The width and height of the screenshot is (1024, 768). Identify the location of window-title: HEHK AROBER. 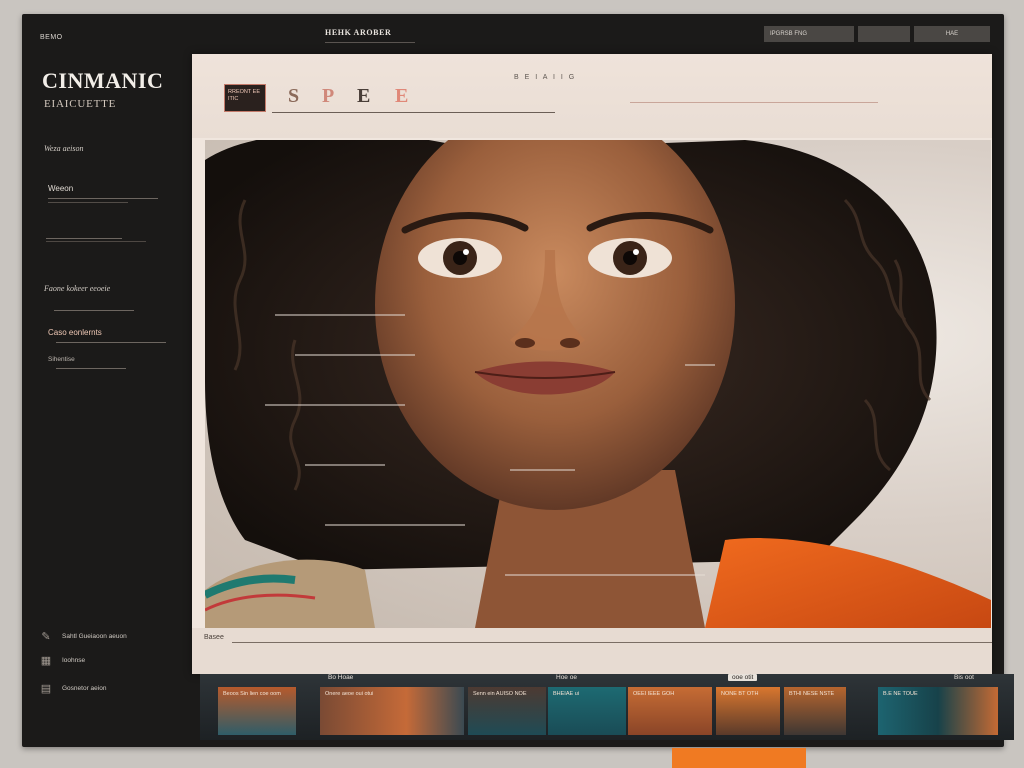
(358, 32).